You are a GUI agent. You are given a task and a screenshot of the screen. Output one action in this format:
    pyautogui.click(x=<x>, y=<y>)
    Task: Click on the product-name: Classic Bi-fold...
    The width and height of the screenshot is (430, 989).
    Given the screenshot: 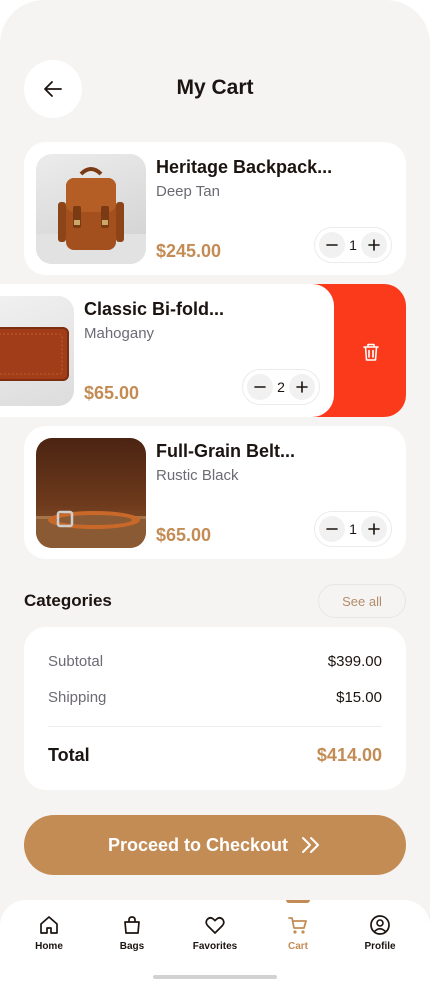 What is the action you would take?
    pyautogui.click(x=154, y=309)
    